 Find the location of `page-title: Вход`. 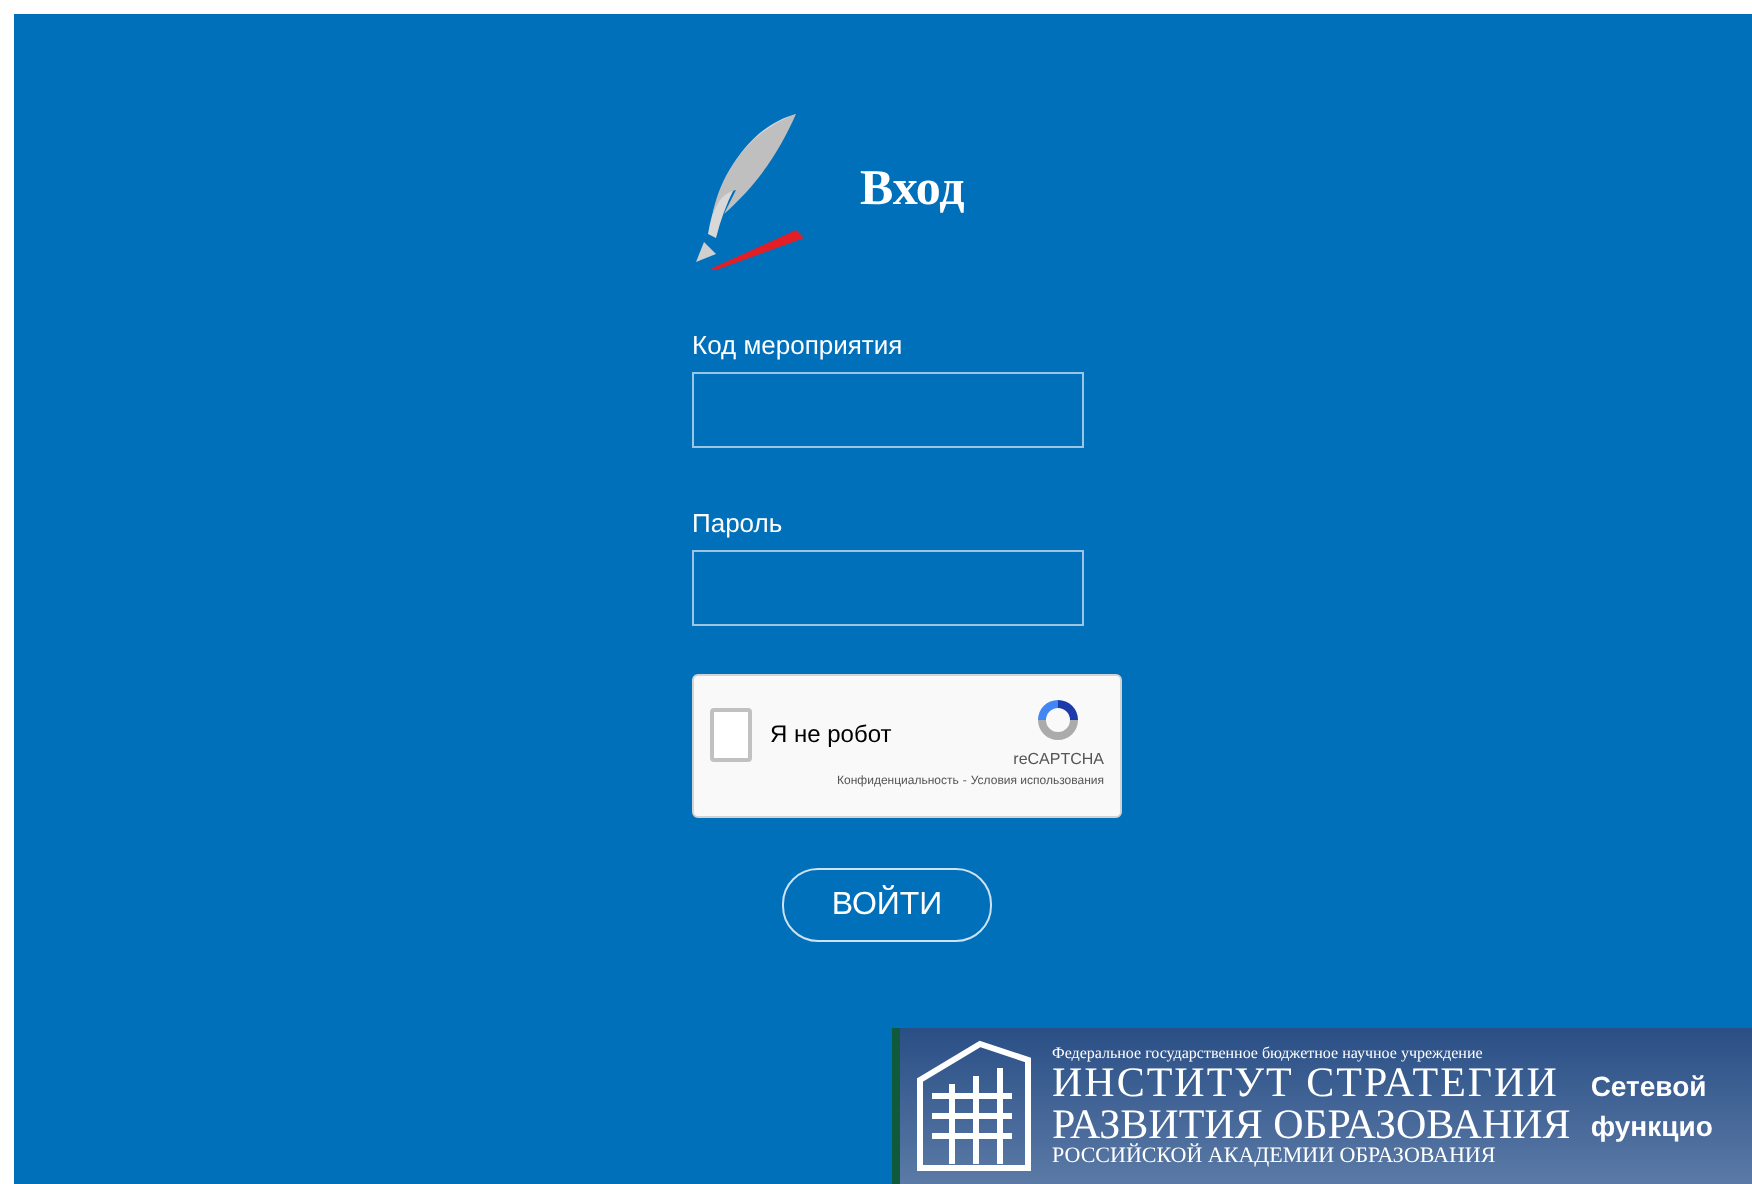

page-title: Вход is located at coordinates (912, 190).